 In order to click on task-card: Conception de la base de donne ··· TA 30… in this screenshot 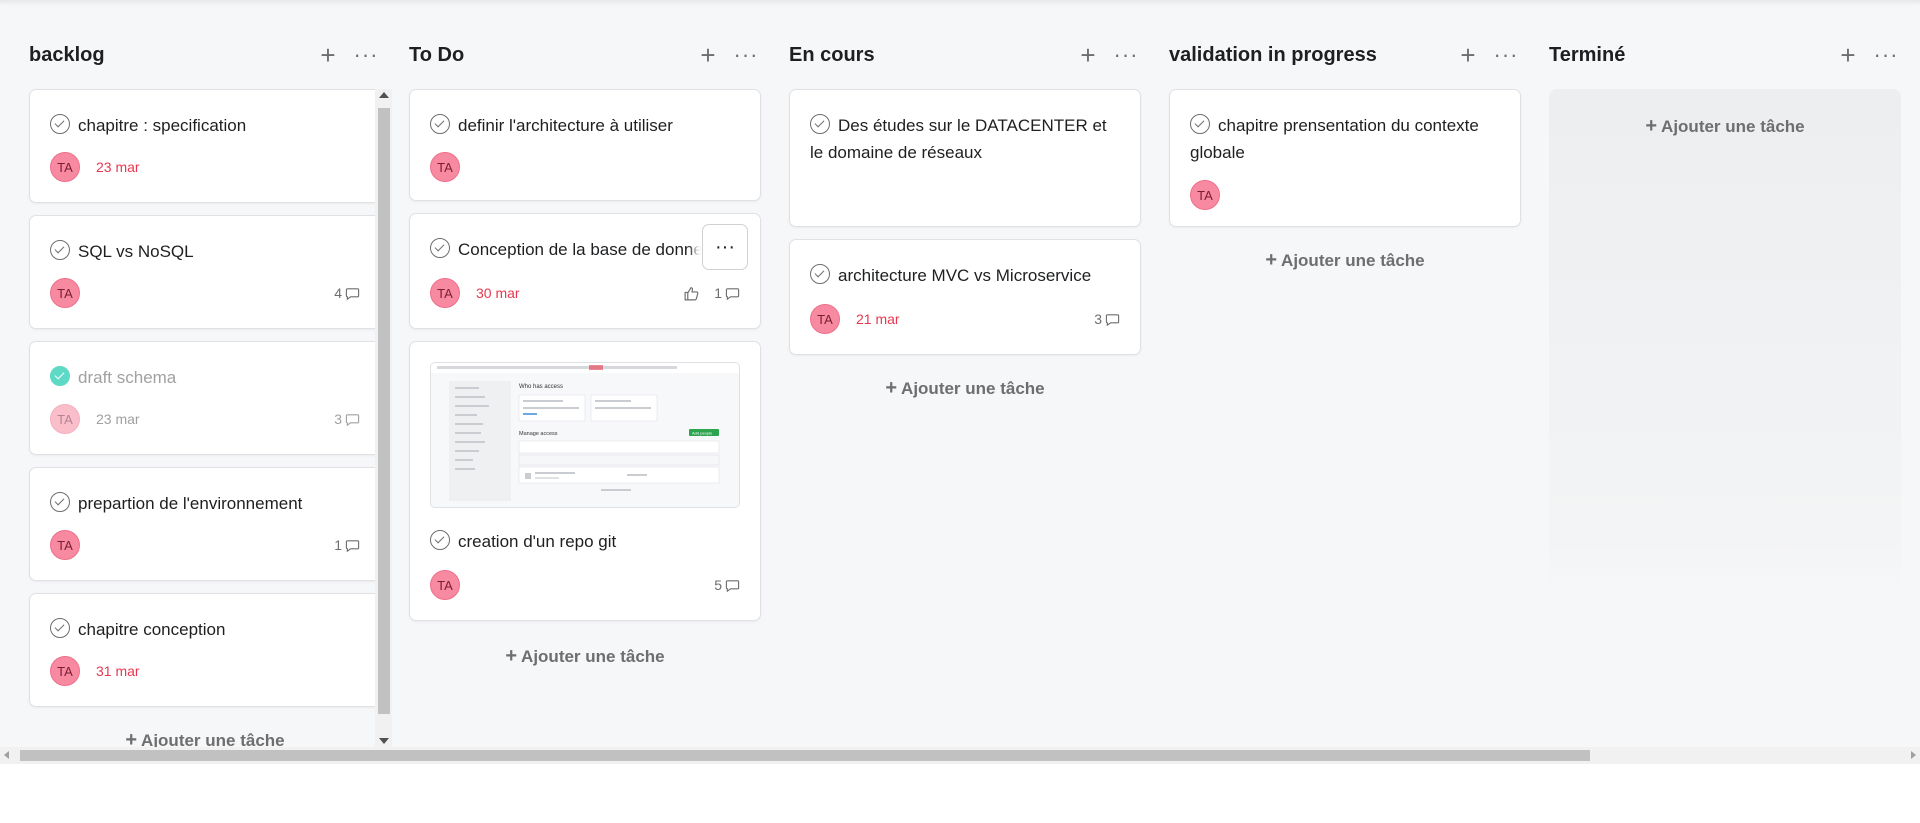, I will do `click(585, 271)`.